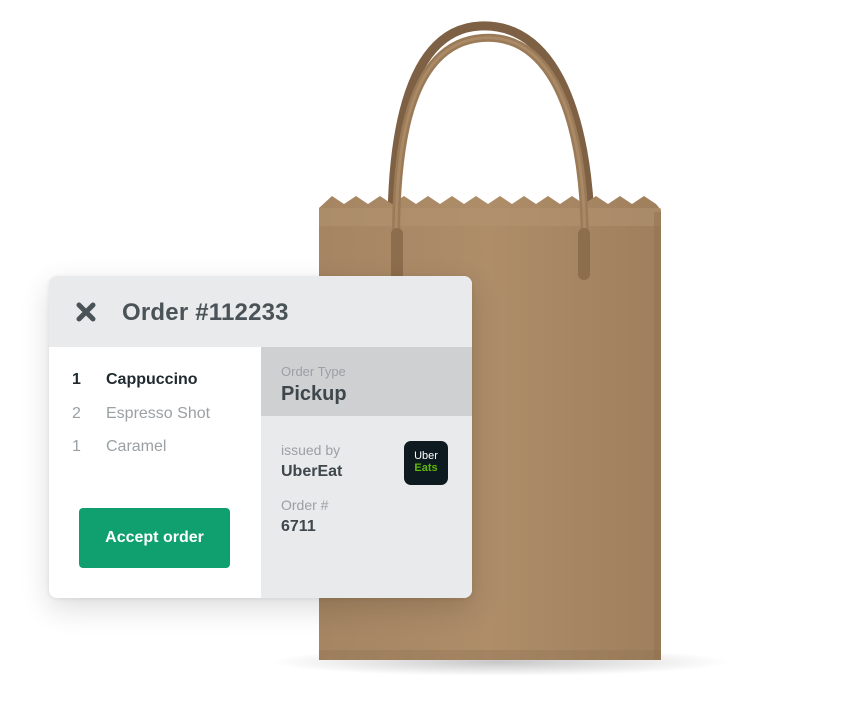 Image resolution: width=866 pixels, height=720 pixels. I want to click on close-button, so click(86, 312).